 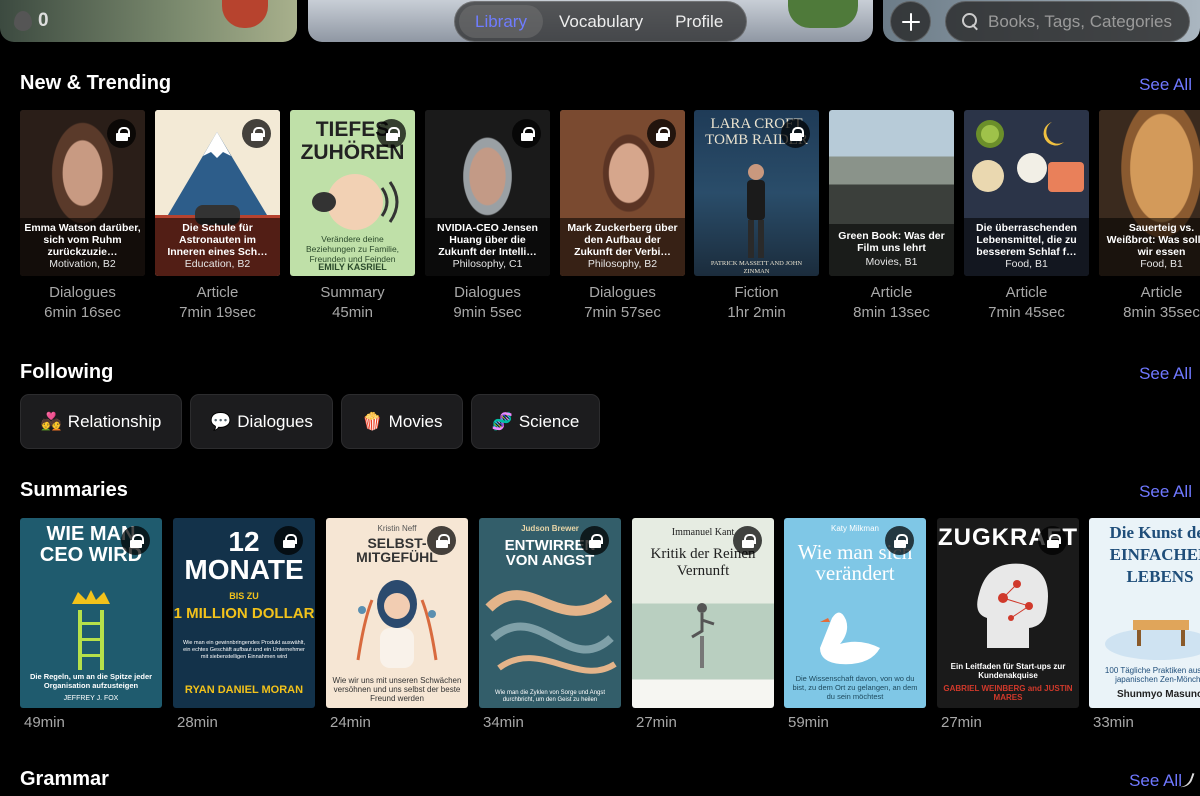 I want to click on listening-head-illustration, so click(x=355, y=202).